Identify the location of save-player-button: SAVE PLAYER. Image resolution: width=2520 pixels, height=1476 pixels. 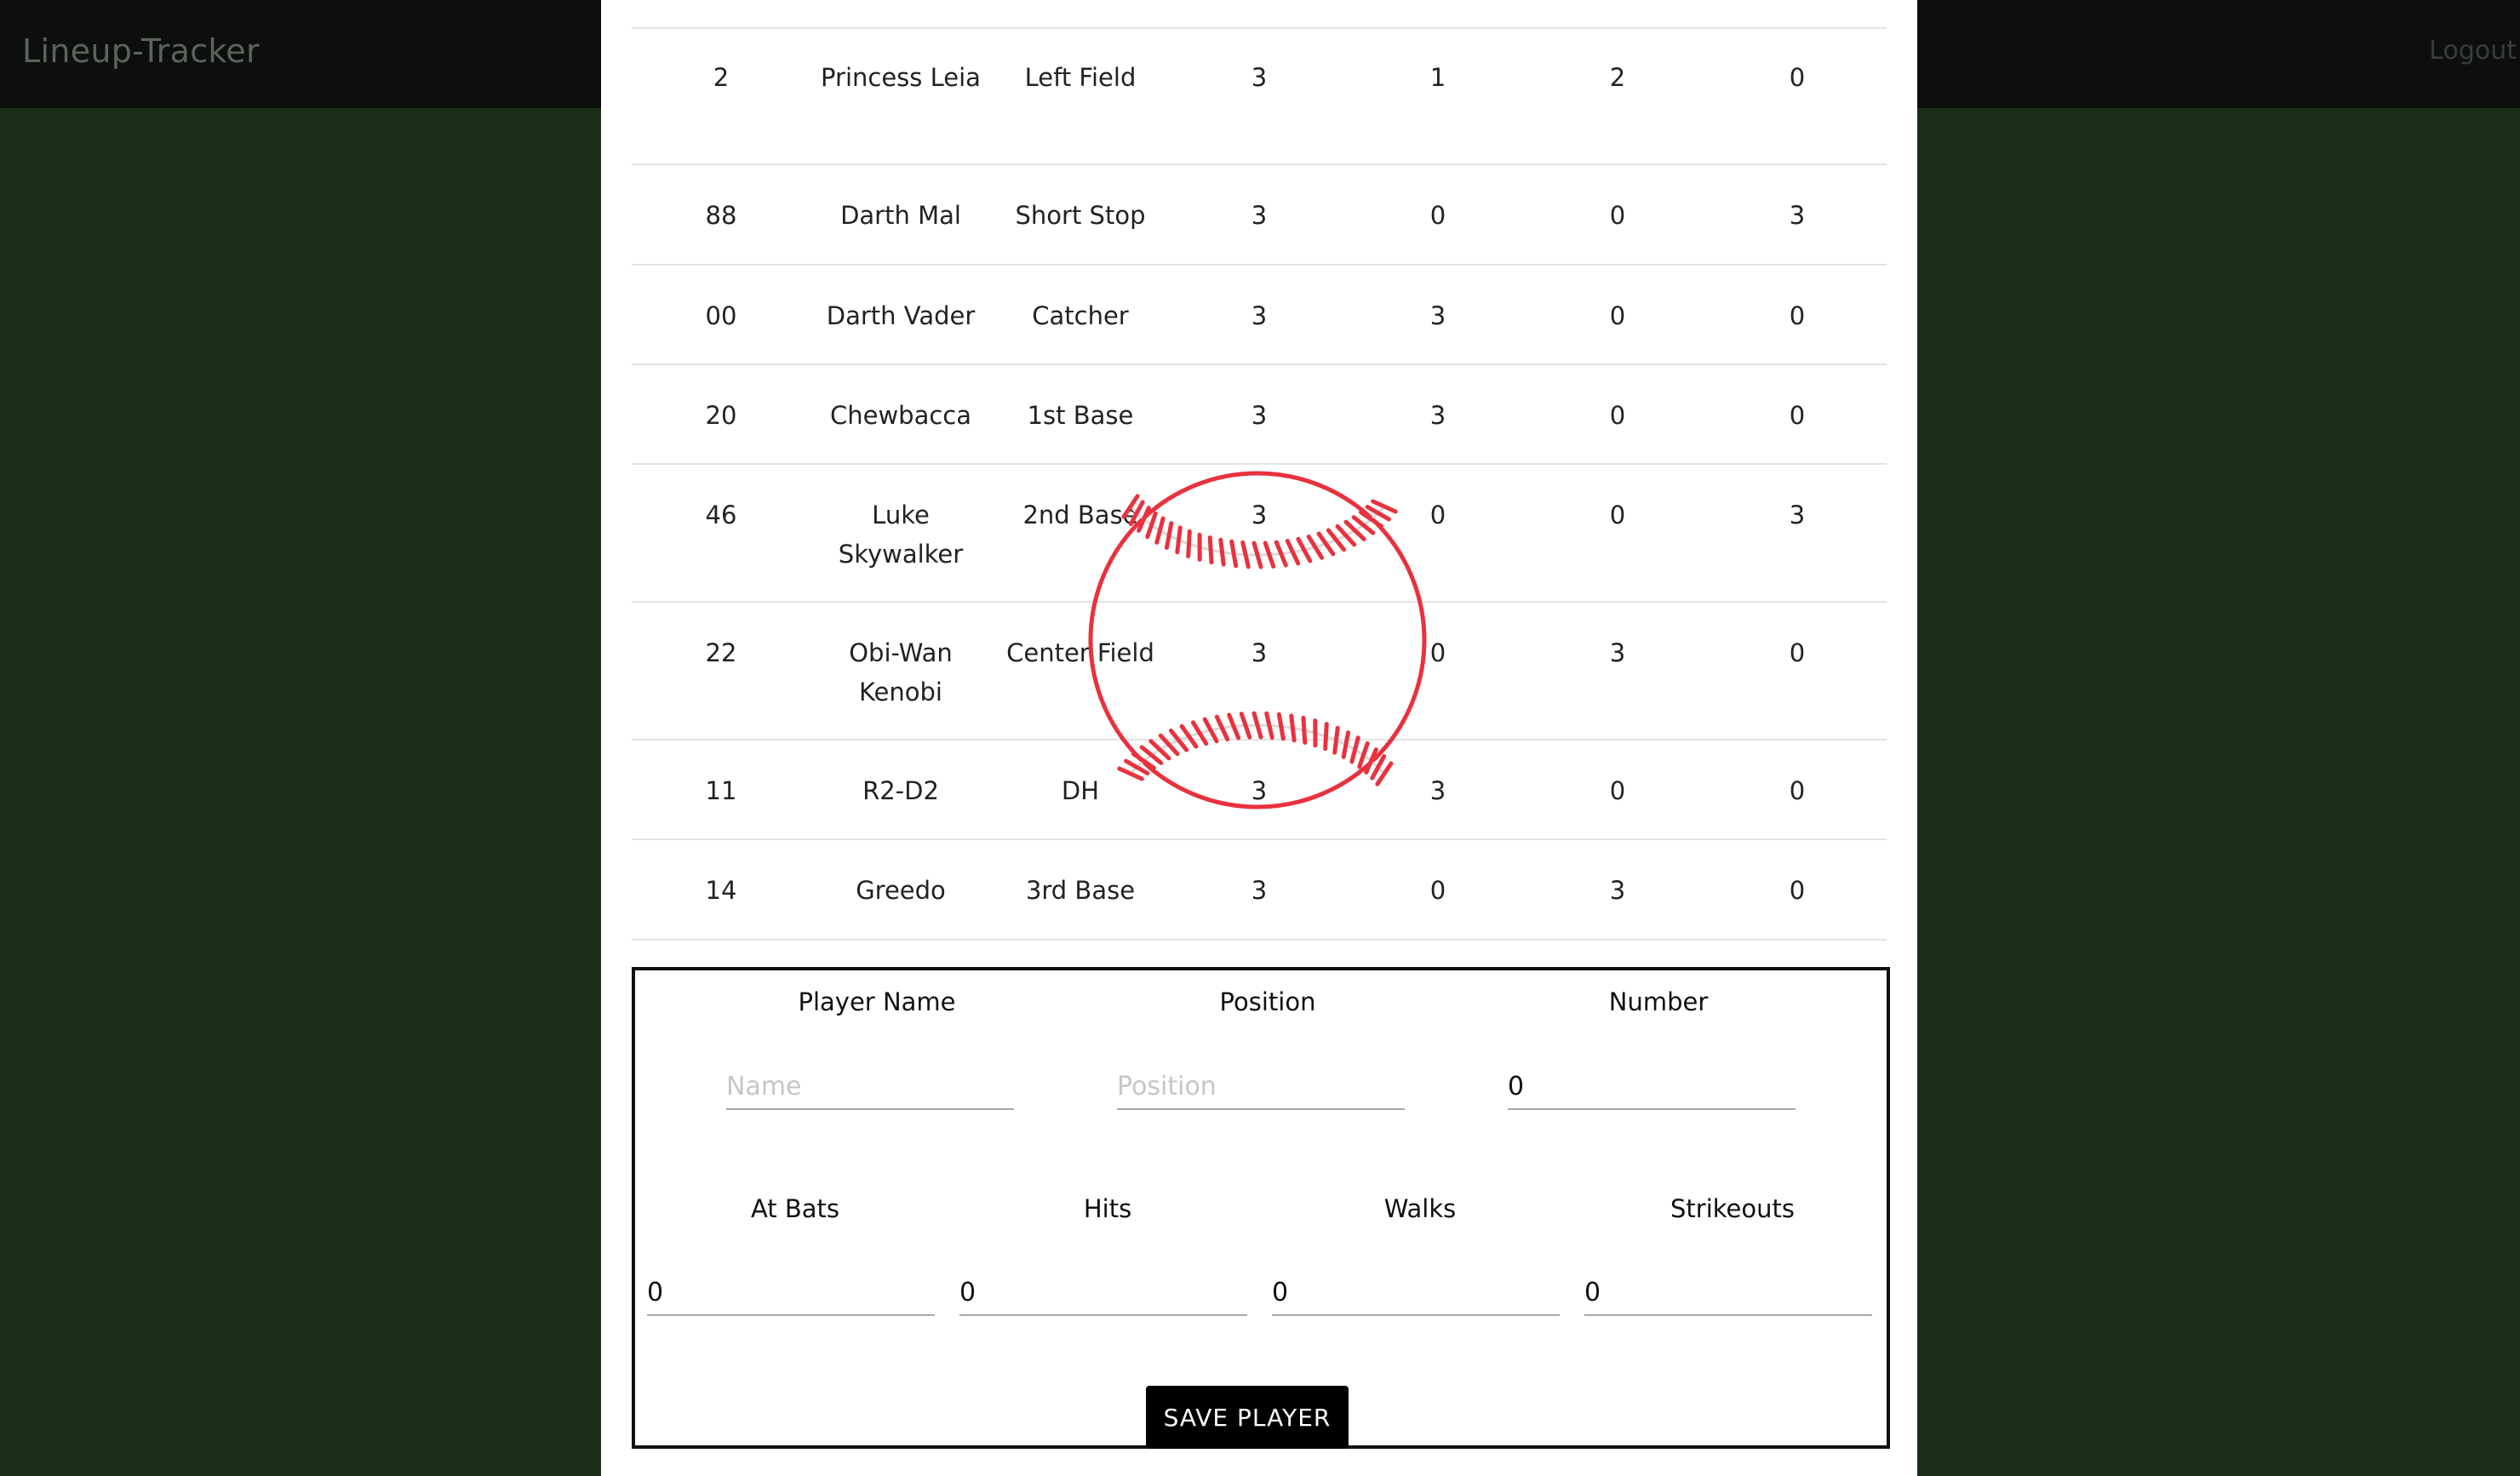
(1247, 1417).